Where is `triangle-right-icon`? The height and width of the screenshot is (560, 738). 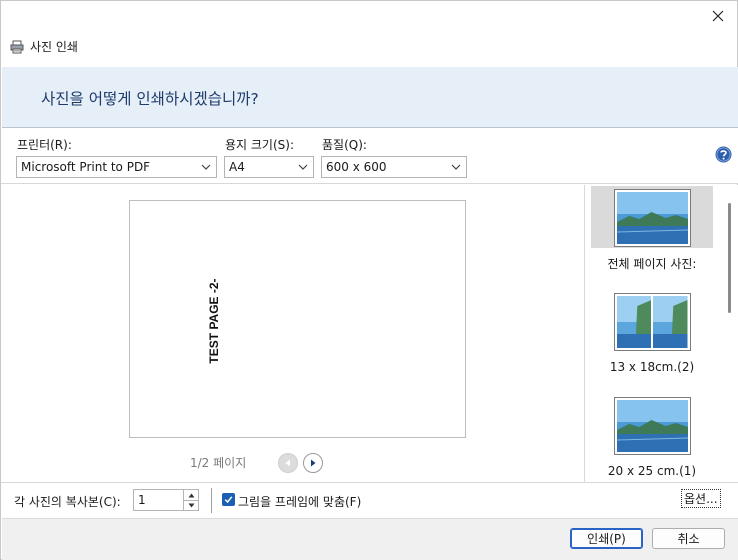
triangle-right-icon is located at coordinates (313, 463).